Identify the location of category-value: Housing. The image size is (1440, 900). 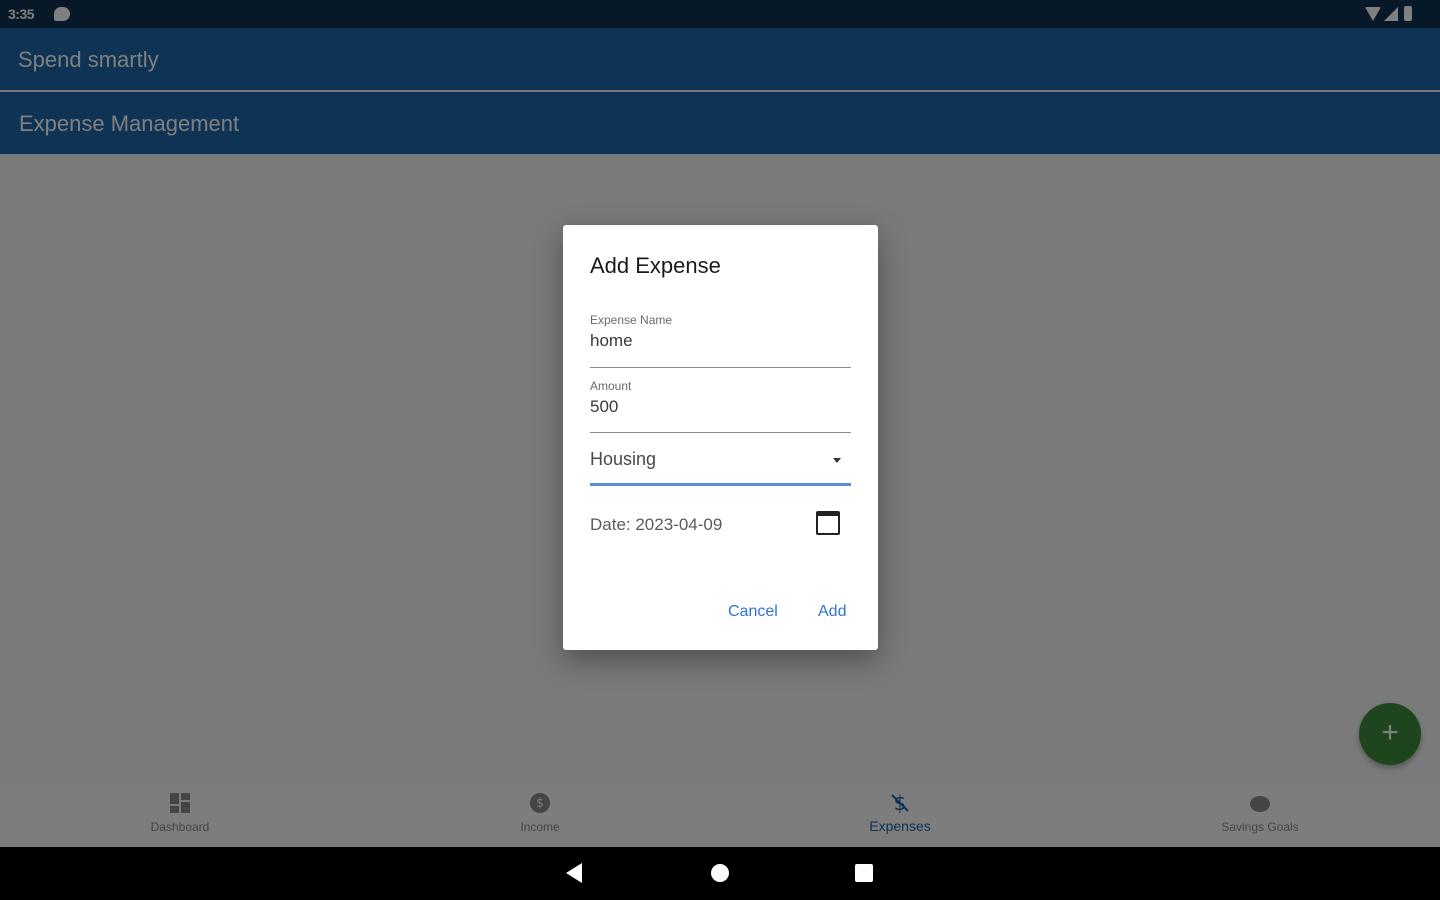
(623, 459).